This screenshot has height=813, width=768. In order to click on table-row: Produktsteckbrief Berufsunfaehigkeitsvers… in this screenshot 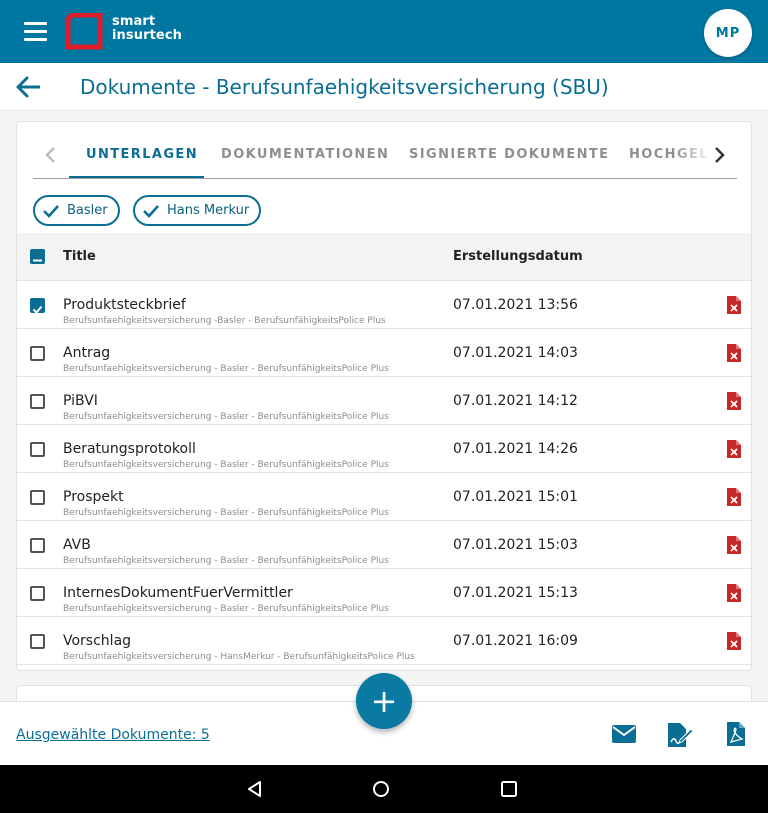, I will do `click(384, 305)`.